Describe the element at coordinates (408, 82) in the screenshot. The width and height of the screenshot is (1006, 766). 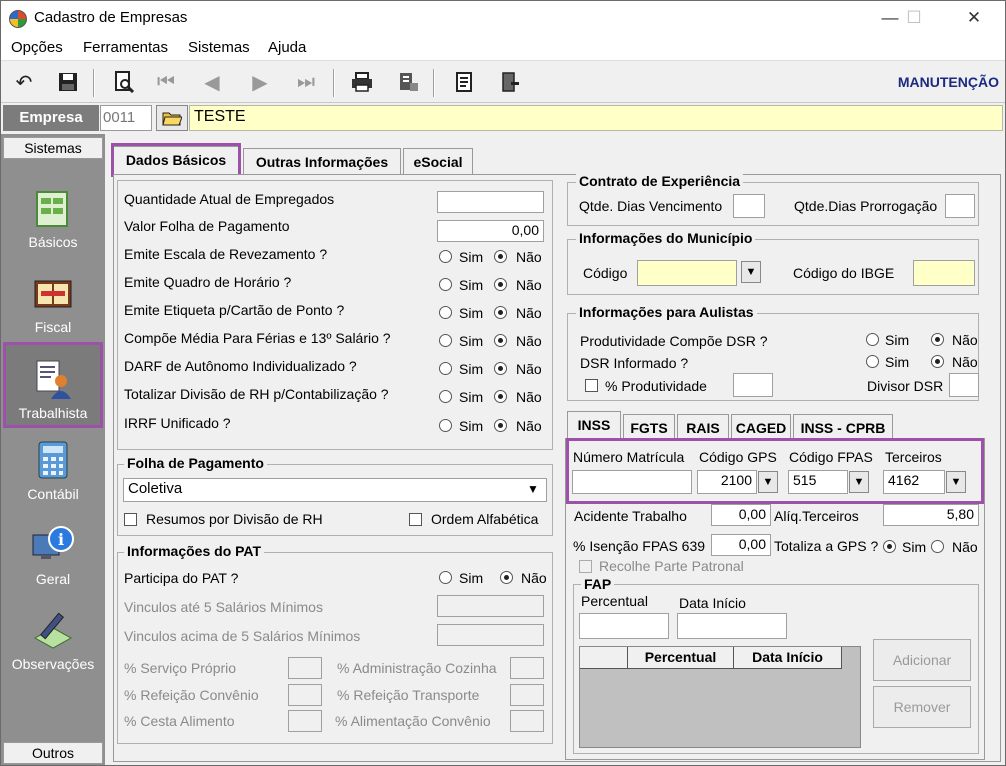
I see `print-setup-icon` at that location.